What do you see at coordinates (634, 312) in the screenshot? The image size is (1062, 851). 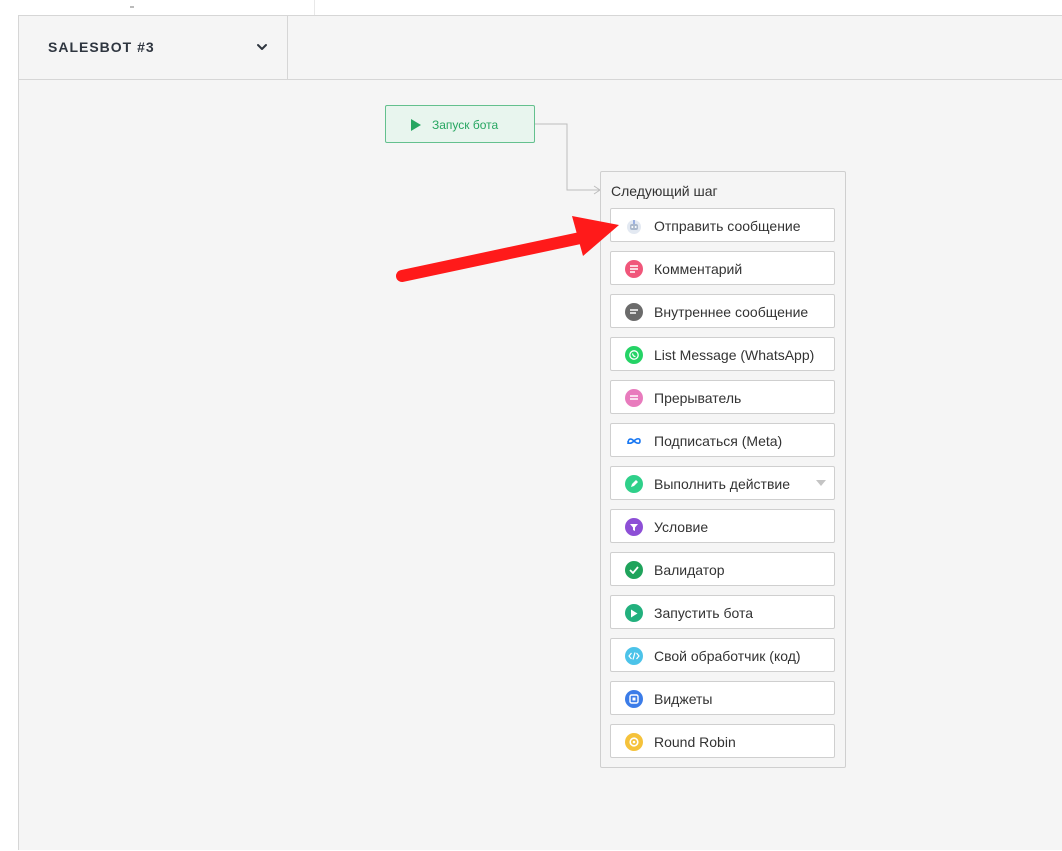 I see `internal-message-icon` at bounding box center [634, 312].